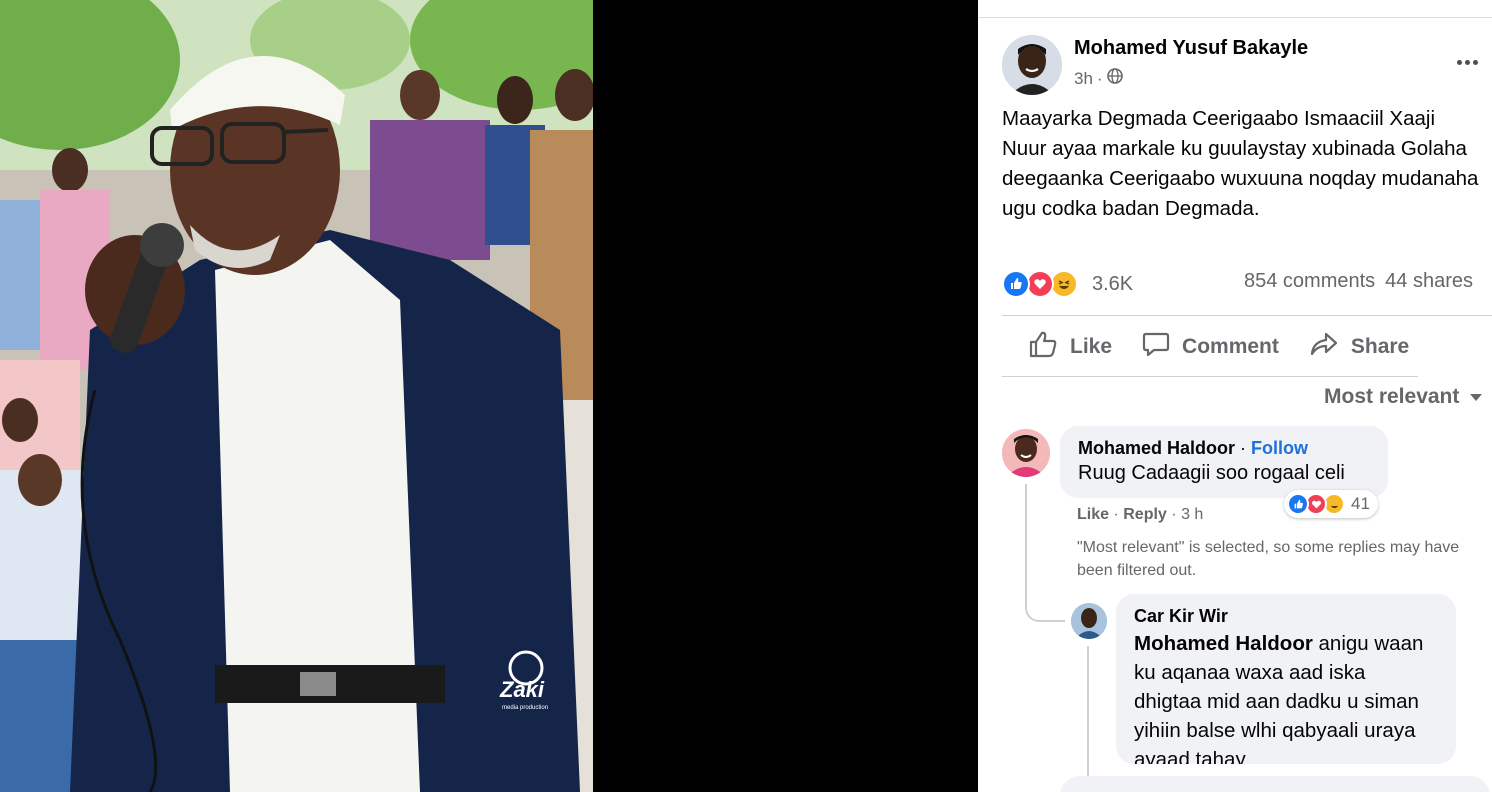 Image resolution: width=1492 pixels, height=792 pixels. Describe the element at coordinates (1235, 17) in the screenshot. I see `panel-top-divider` at that location.